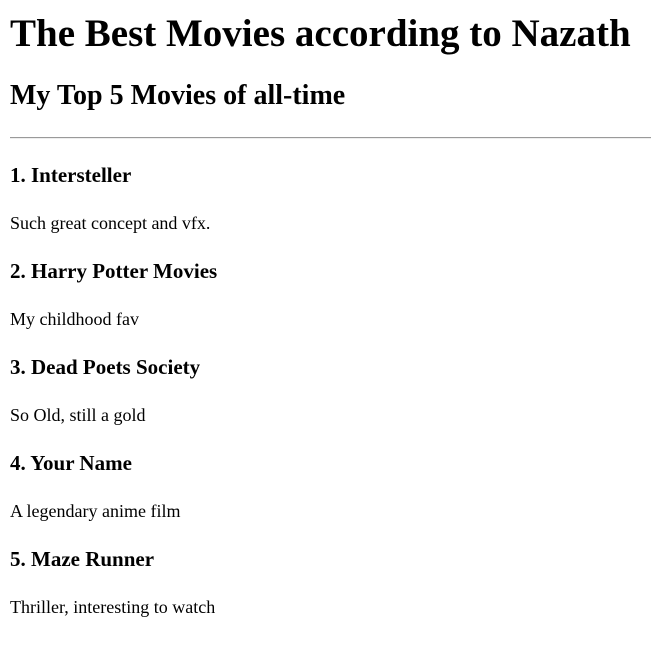 This screenshot has height=648, width=651. What do you see at coordinates (71, 175) in the screenshot?
I see `movie-title: 1. Intersteller` at bounding box center [71, 175].